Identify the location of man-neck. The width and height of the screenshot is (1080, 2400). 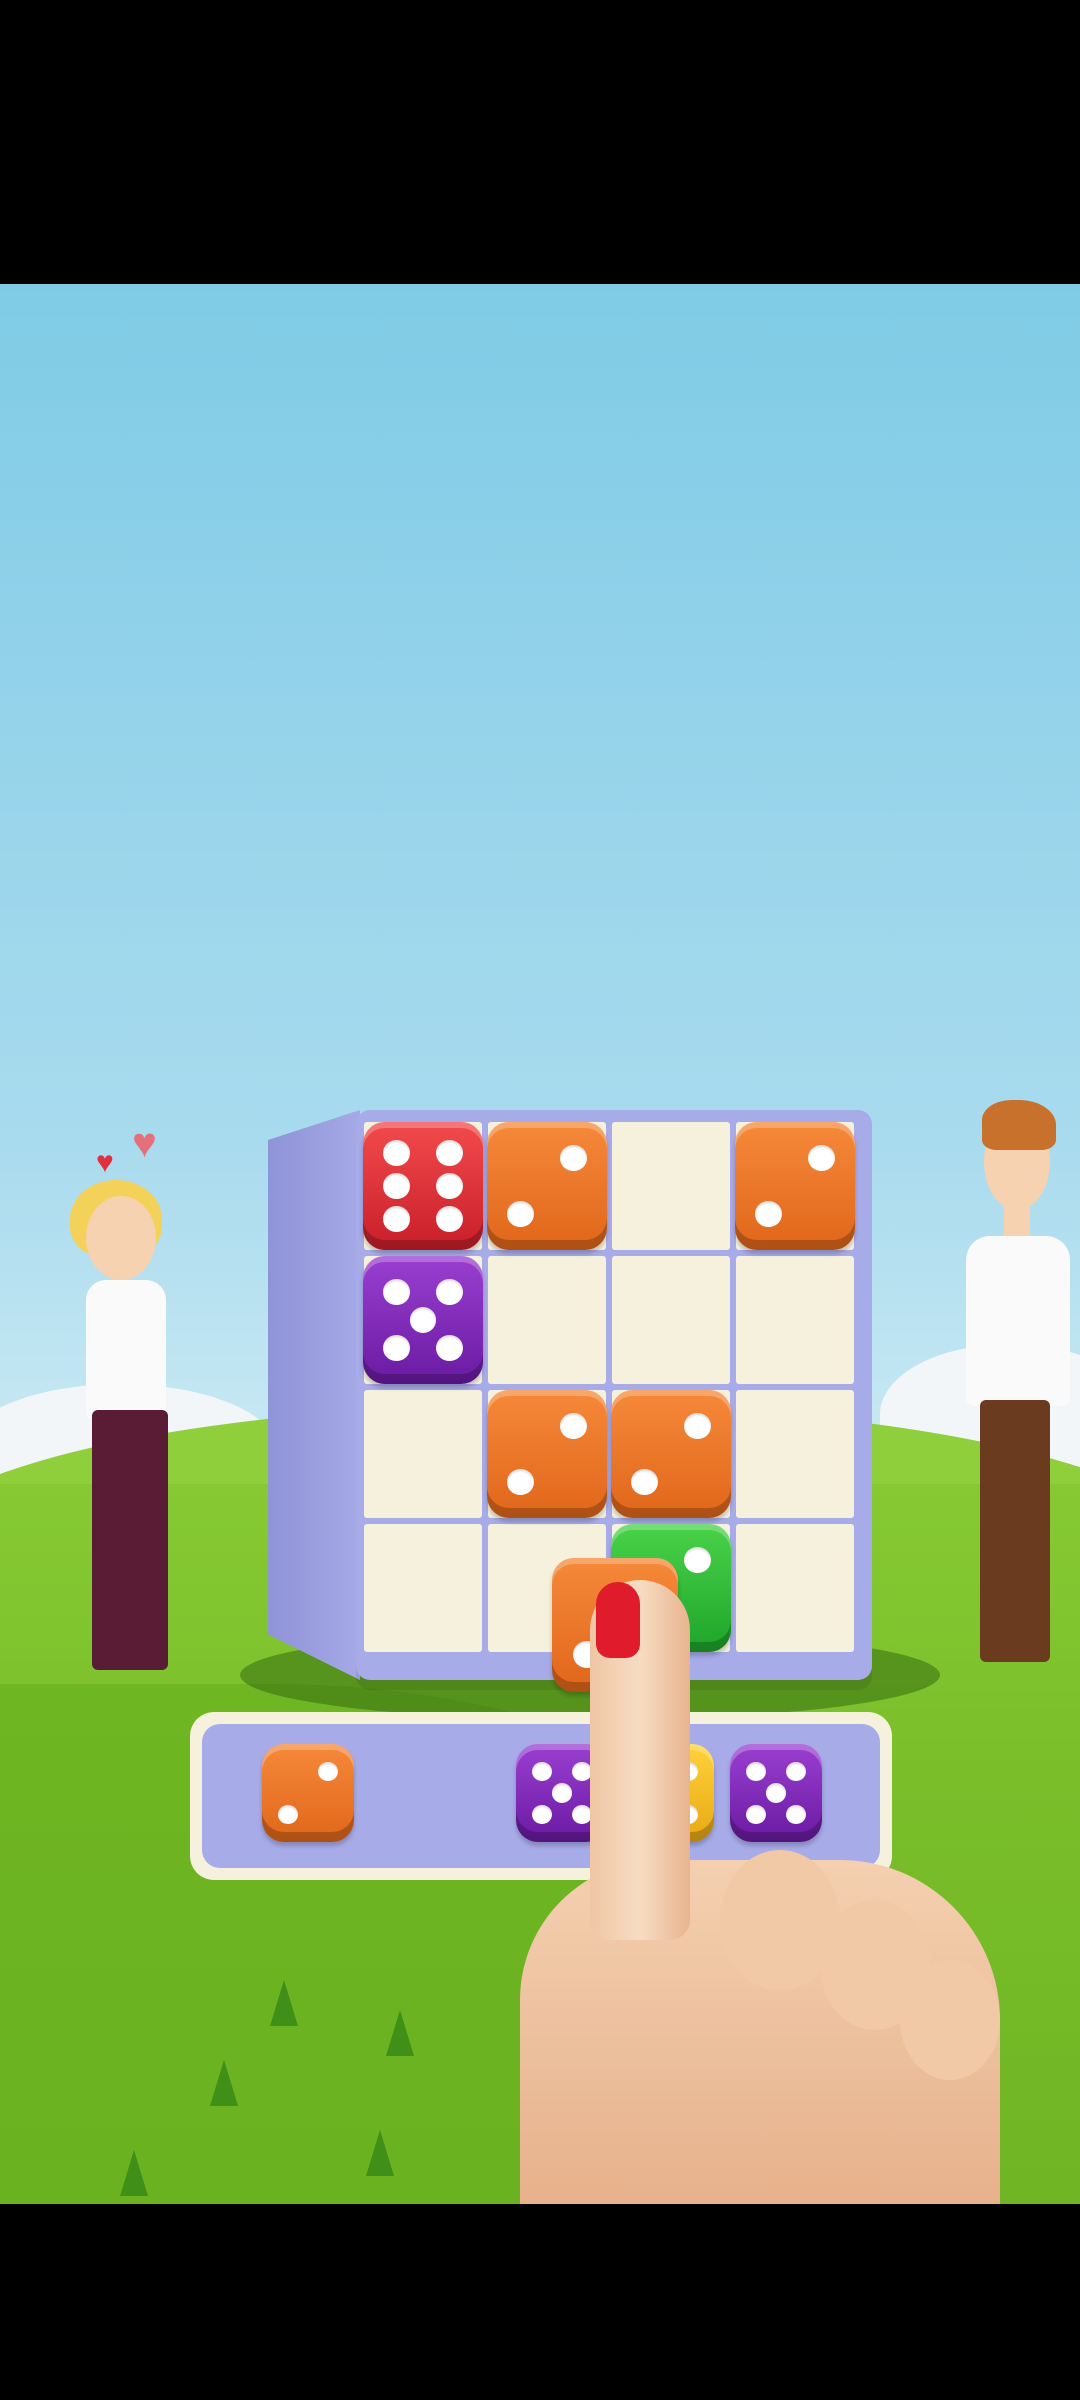
(1017, 1220).